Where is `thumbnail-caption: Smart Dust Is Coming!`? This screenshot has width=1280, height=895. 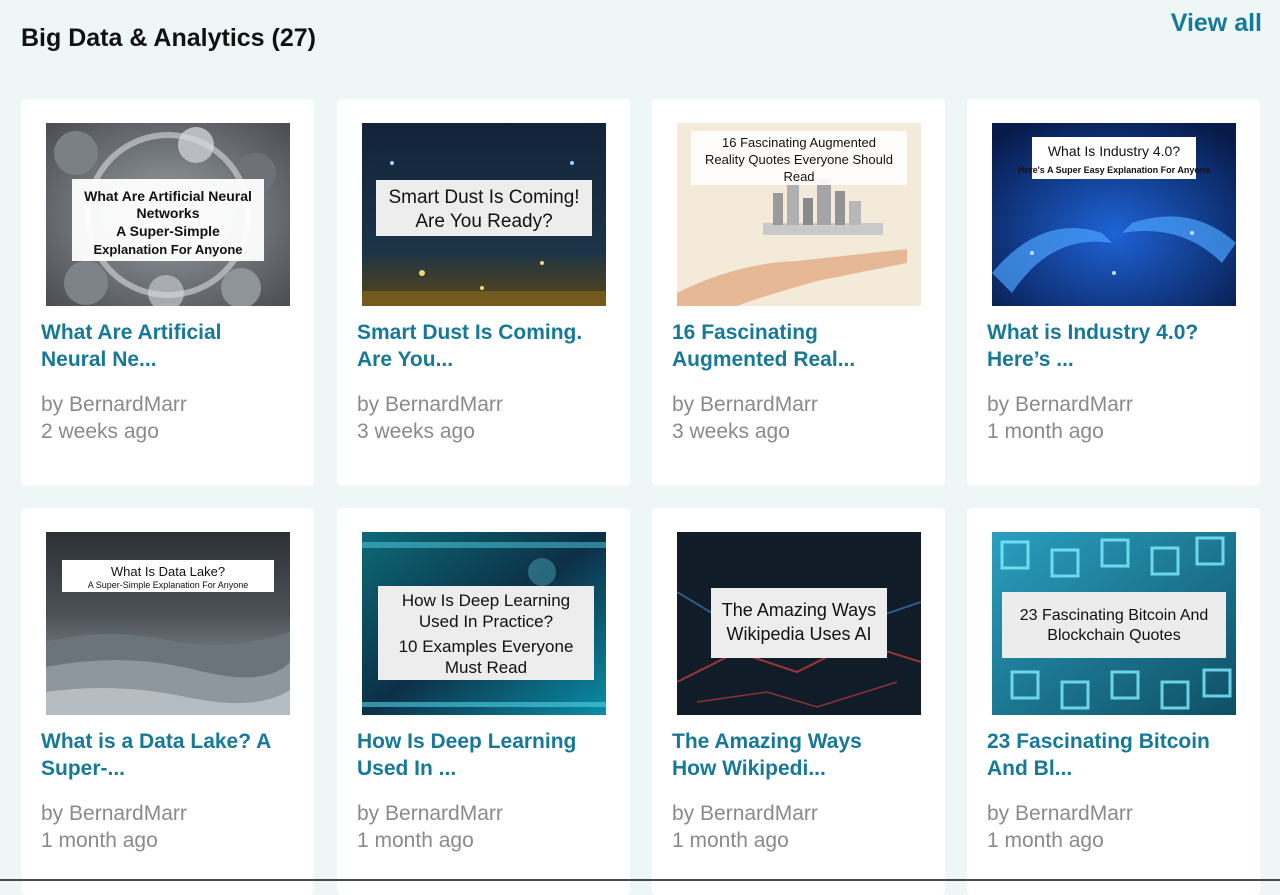
thumbnail-caption: Smart Dust Is Coming! is located at coordinates (483, 197).